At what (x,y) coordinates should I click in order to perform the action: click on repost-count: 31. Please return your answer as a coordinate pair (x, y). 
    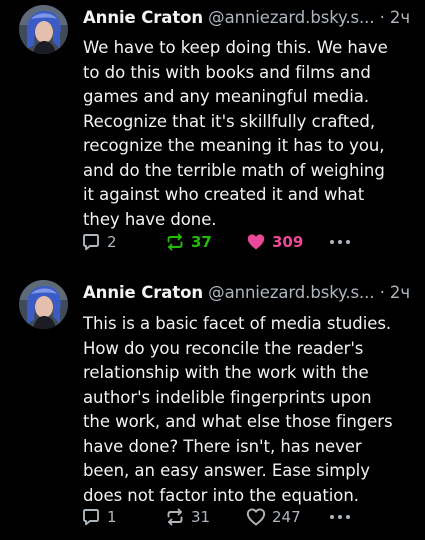
    Looking at the image, I should click on (201, 517).